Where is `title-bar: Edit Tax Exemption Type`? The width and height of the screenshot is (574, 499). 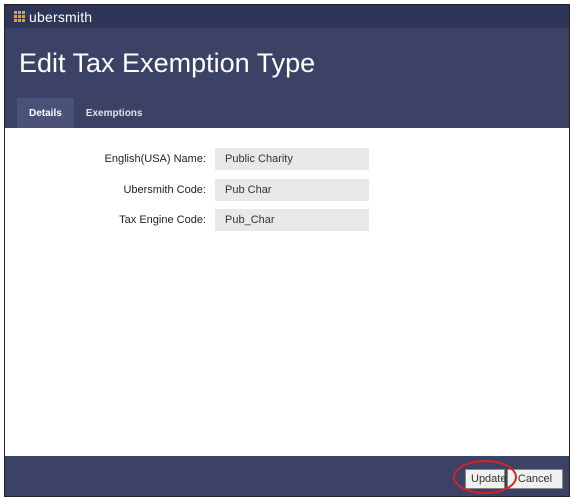
title-bar: Edit Tax Exemption Type is located at coordinates (287, 63).